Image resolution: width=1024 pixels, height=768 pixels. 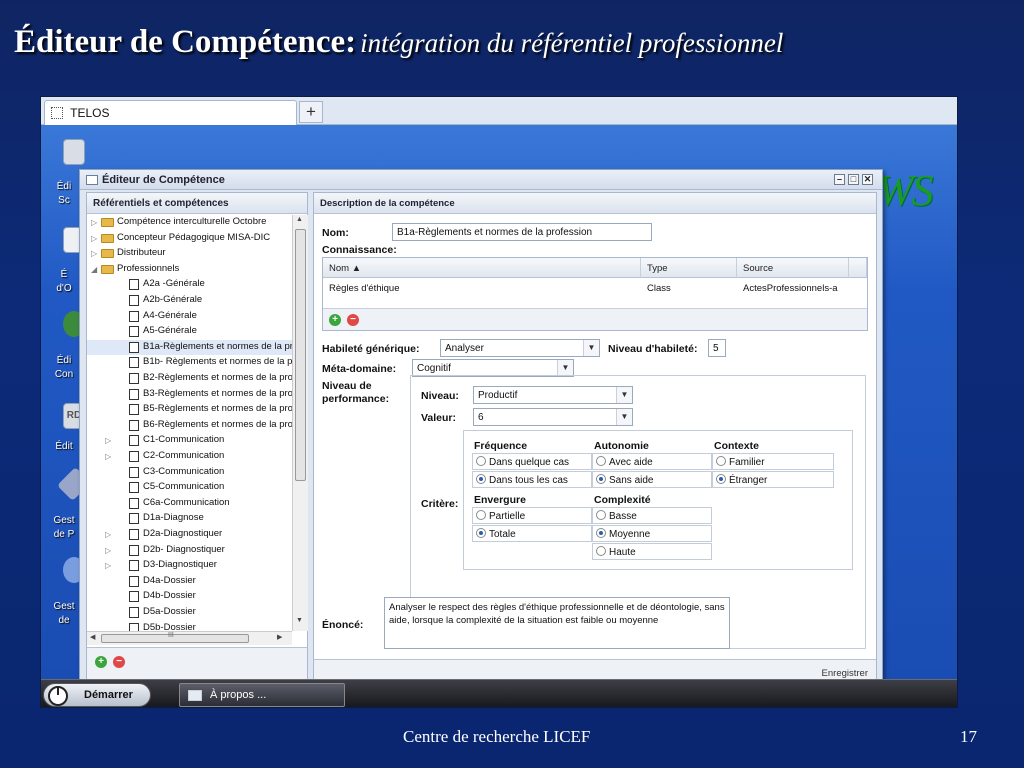 I want to click on envergure-option: Partielle, so click(x=532, y=515).